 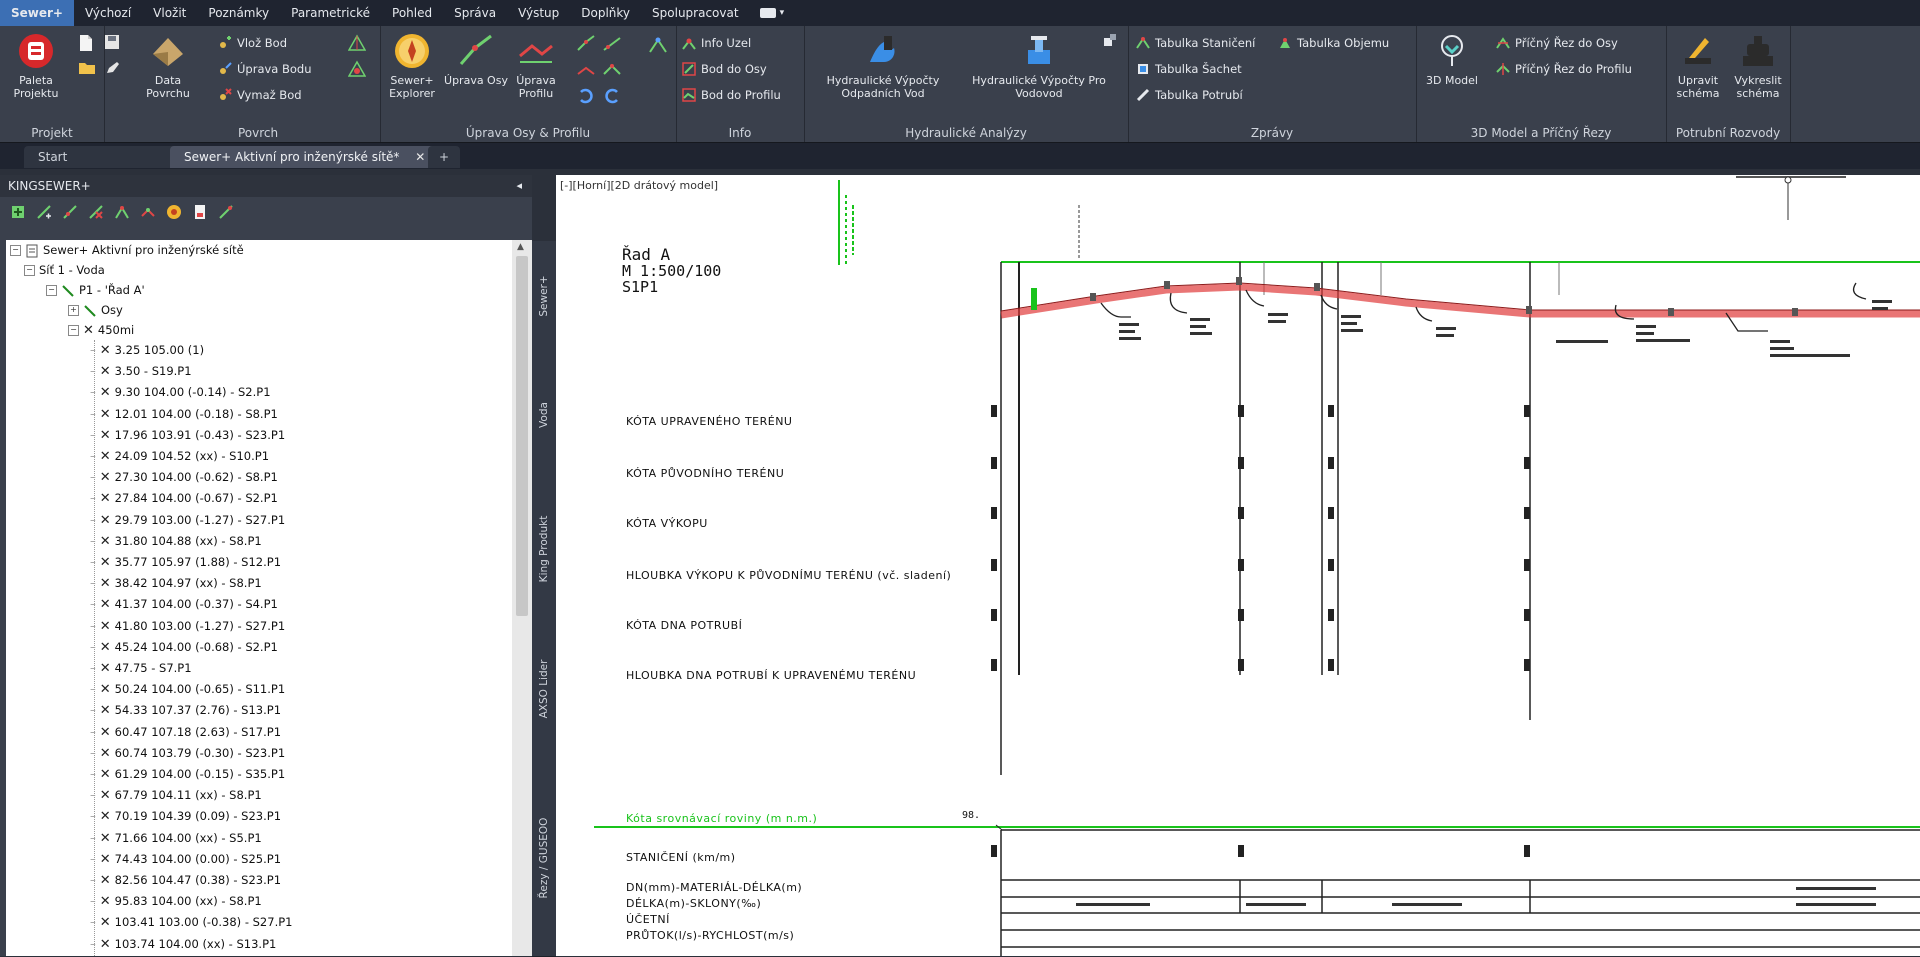 I want to click on axis-link-icon, so click(x=612, y=44).